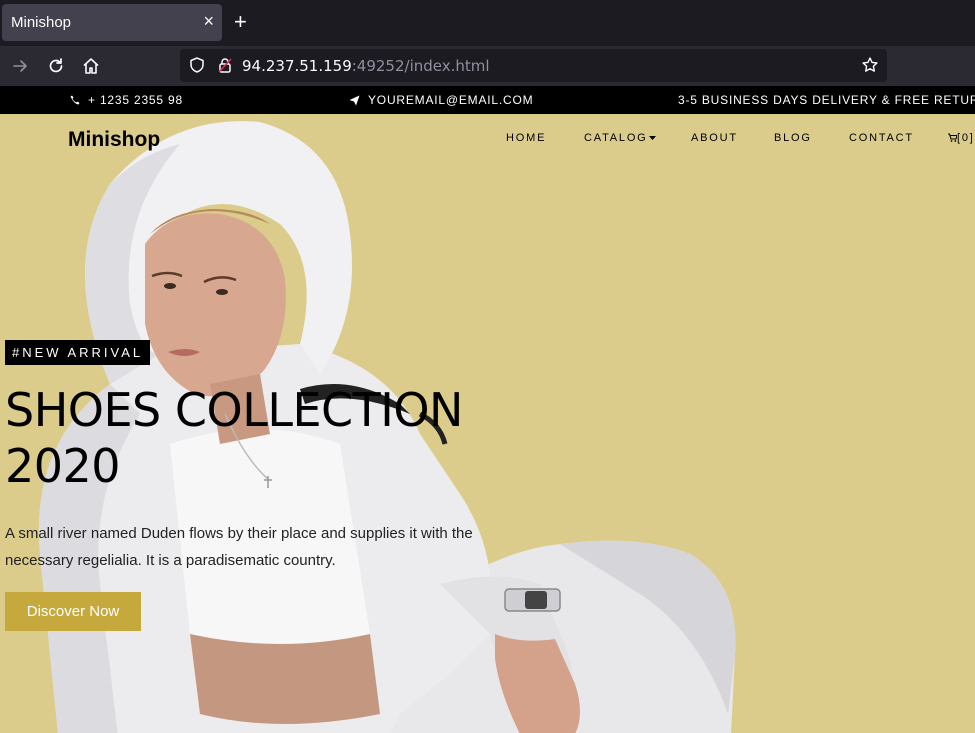 The height and width of the screenshot is (733, 975). I want to click on hero-headline: SHOES COLLECTION 2020, so click(234, 438).